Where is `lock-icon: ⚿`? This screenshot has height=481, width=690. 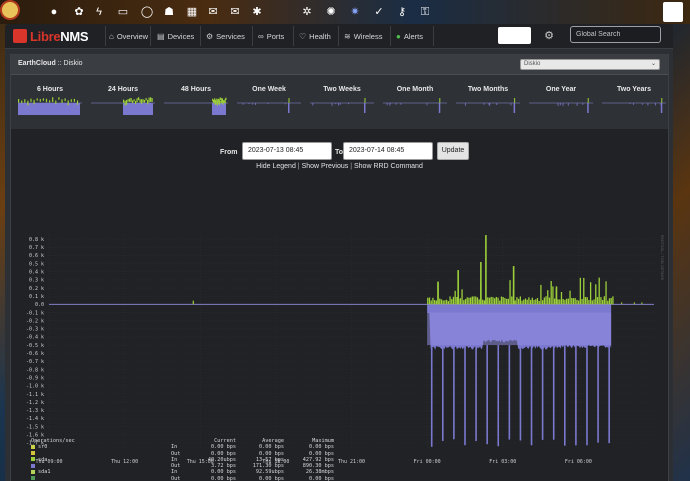 lock-icon: ⚿ is located at coordinates (425, 12).